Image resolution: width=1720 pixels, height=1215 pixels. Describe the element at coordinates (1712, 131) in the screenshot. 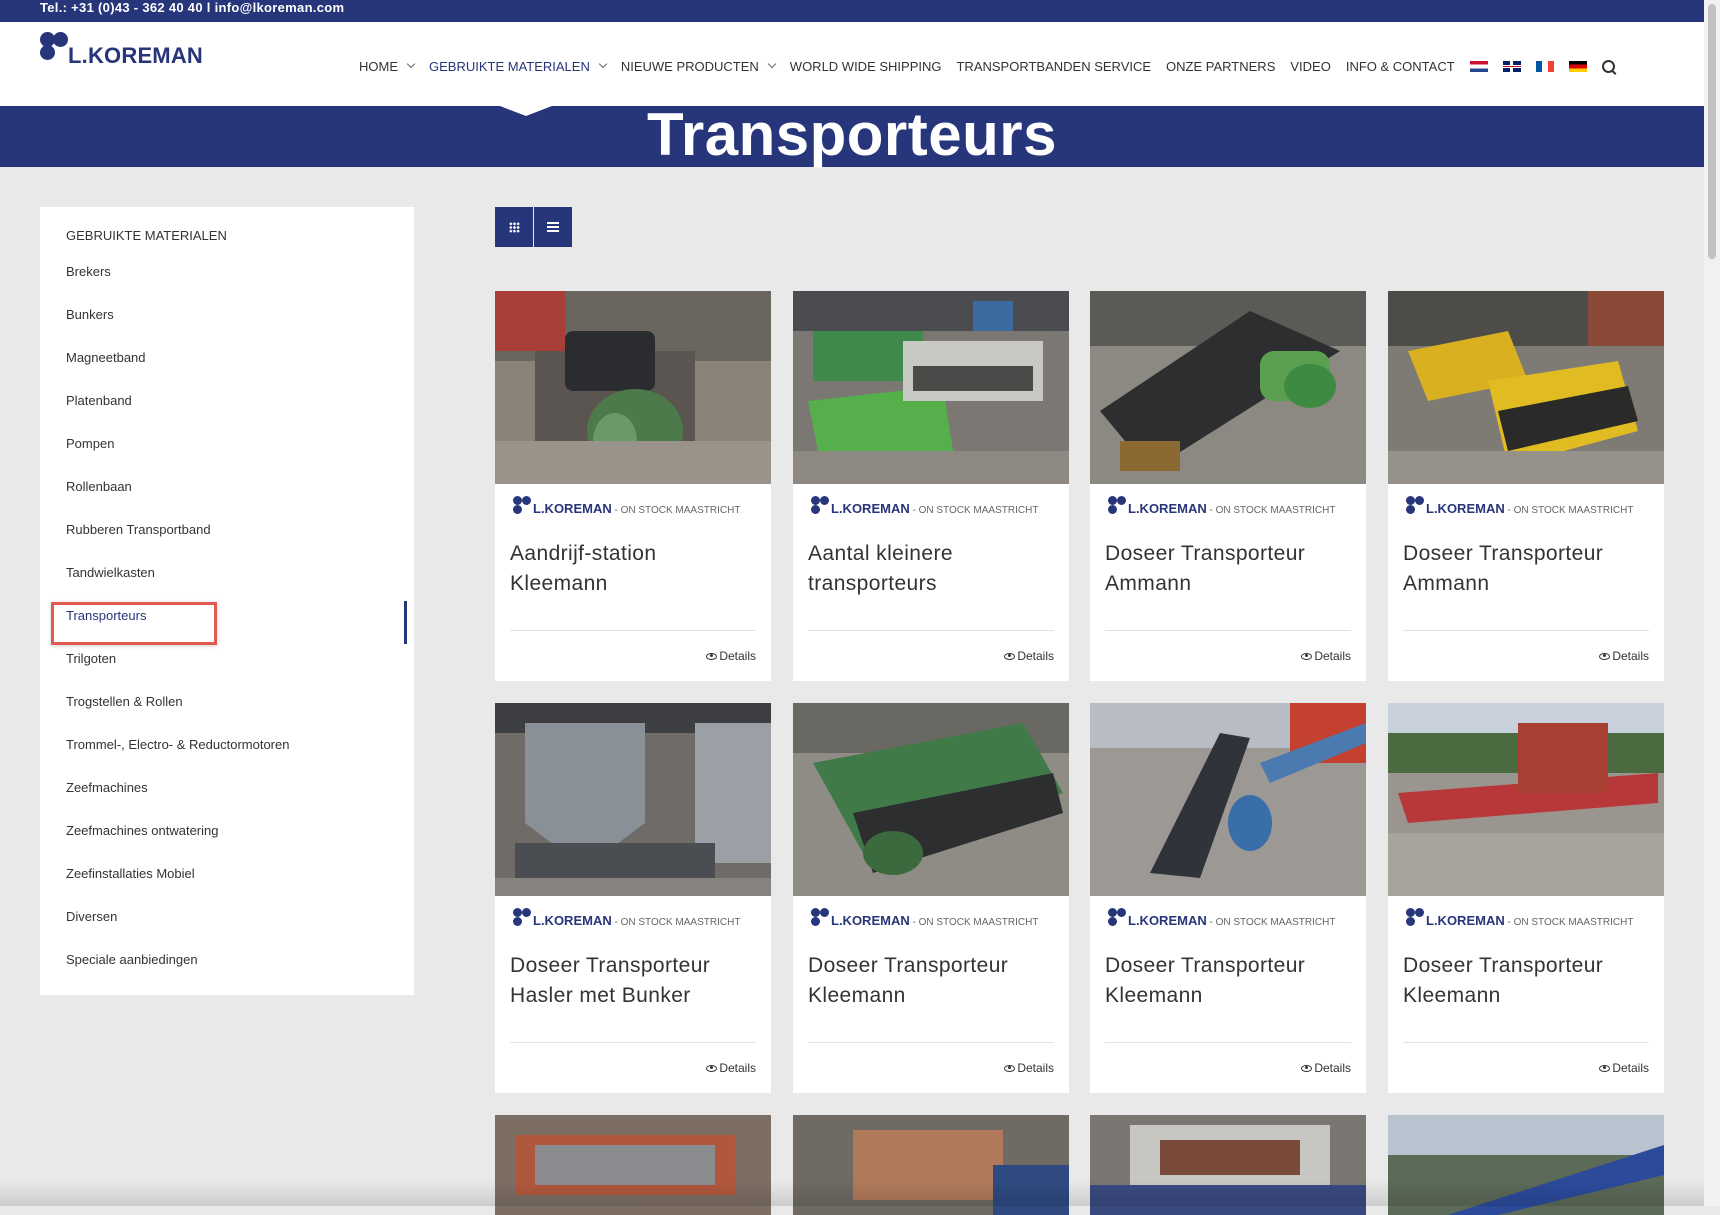

I see `scrollbar-thumb` at that location.